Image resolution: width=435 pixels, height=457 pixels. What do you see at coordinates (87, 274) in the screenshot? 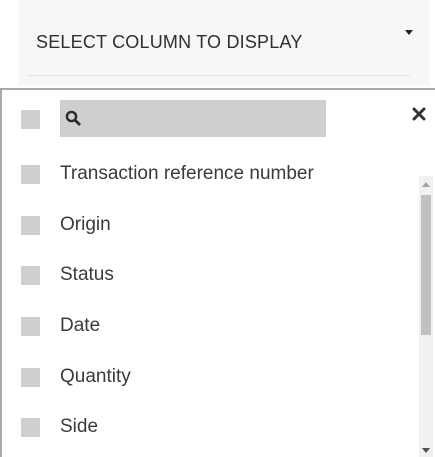
I see `option-label: Status` at bounding box center [87, 274].